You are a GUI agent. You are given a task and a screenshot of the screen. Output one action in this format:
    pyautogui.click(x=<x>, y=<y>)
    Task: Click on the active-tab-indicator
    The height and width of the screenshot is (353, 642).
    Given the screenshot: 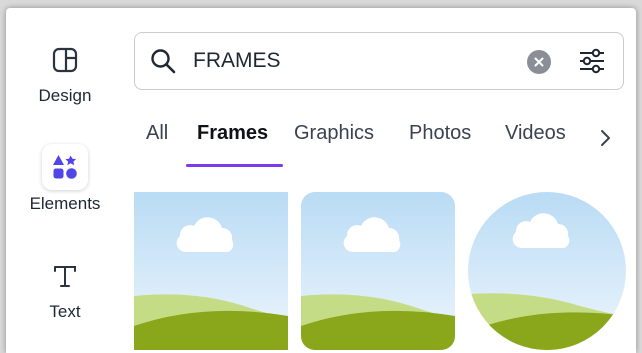 What is the action you would take?
    pyautogui.click(x=234, y=165)
    